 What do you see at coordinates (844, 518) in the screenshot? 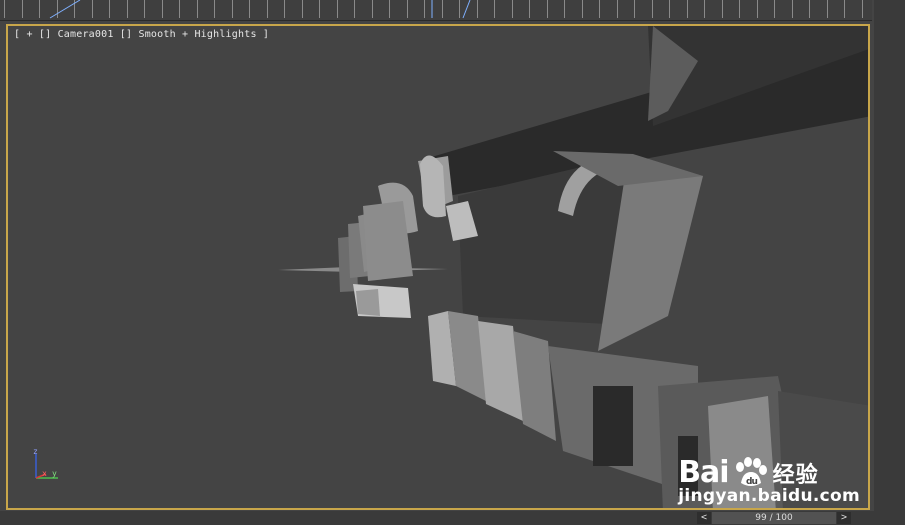
I see `time-slider-next-button: >` at bounding box center [844, 518].